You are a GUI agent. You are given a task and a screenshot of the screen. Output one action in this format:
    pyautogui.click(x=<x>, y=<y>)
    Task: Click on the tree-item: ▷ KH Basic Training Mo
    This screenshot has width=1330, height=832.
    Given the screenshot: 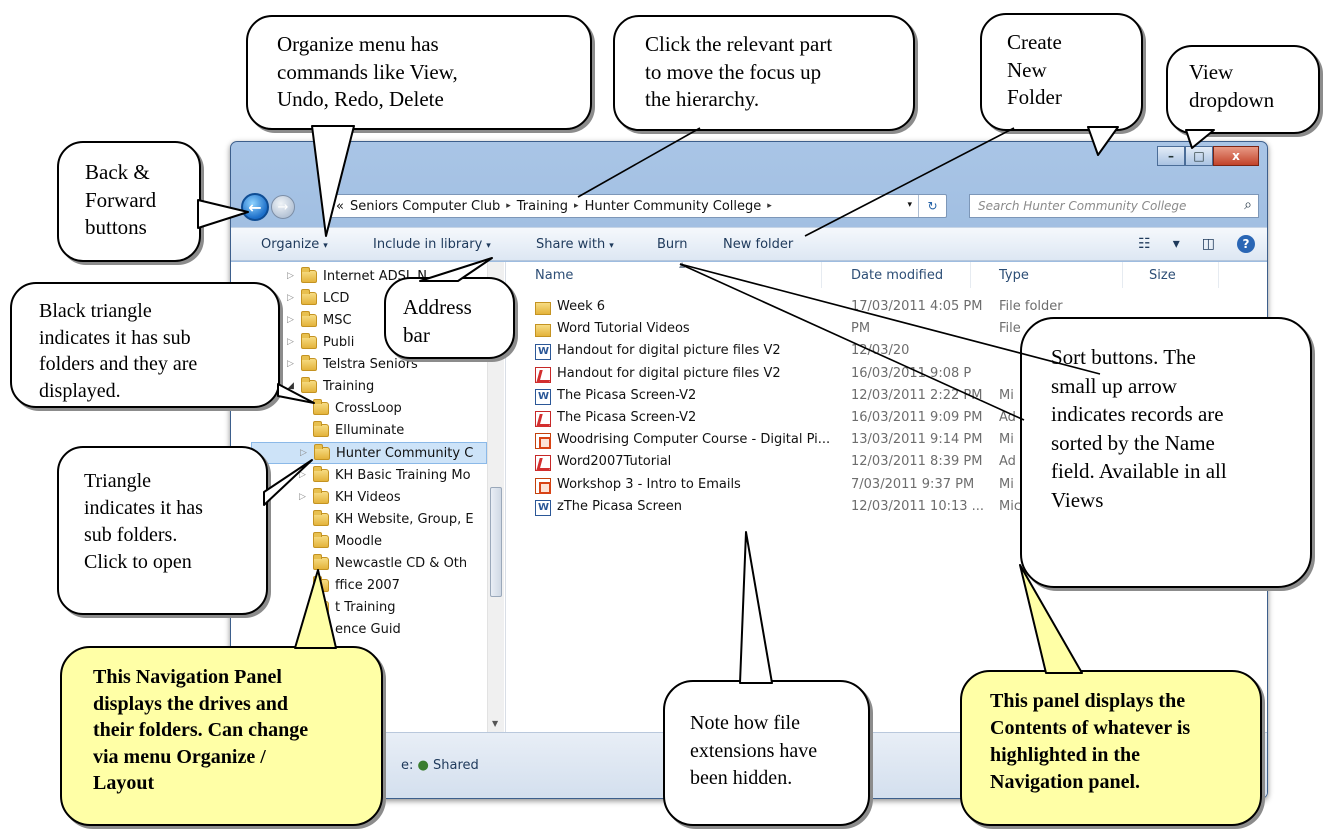 What is the action you would take?
    pyautogui.click(x=385, y=475)
    